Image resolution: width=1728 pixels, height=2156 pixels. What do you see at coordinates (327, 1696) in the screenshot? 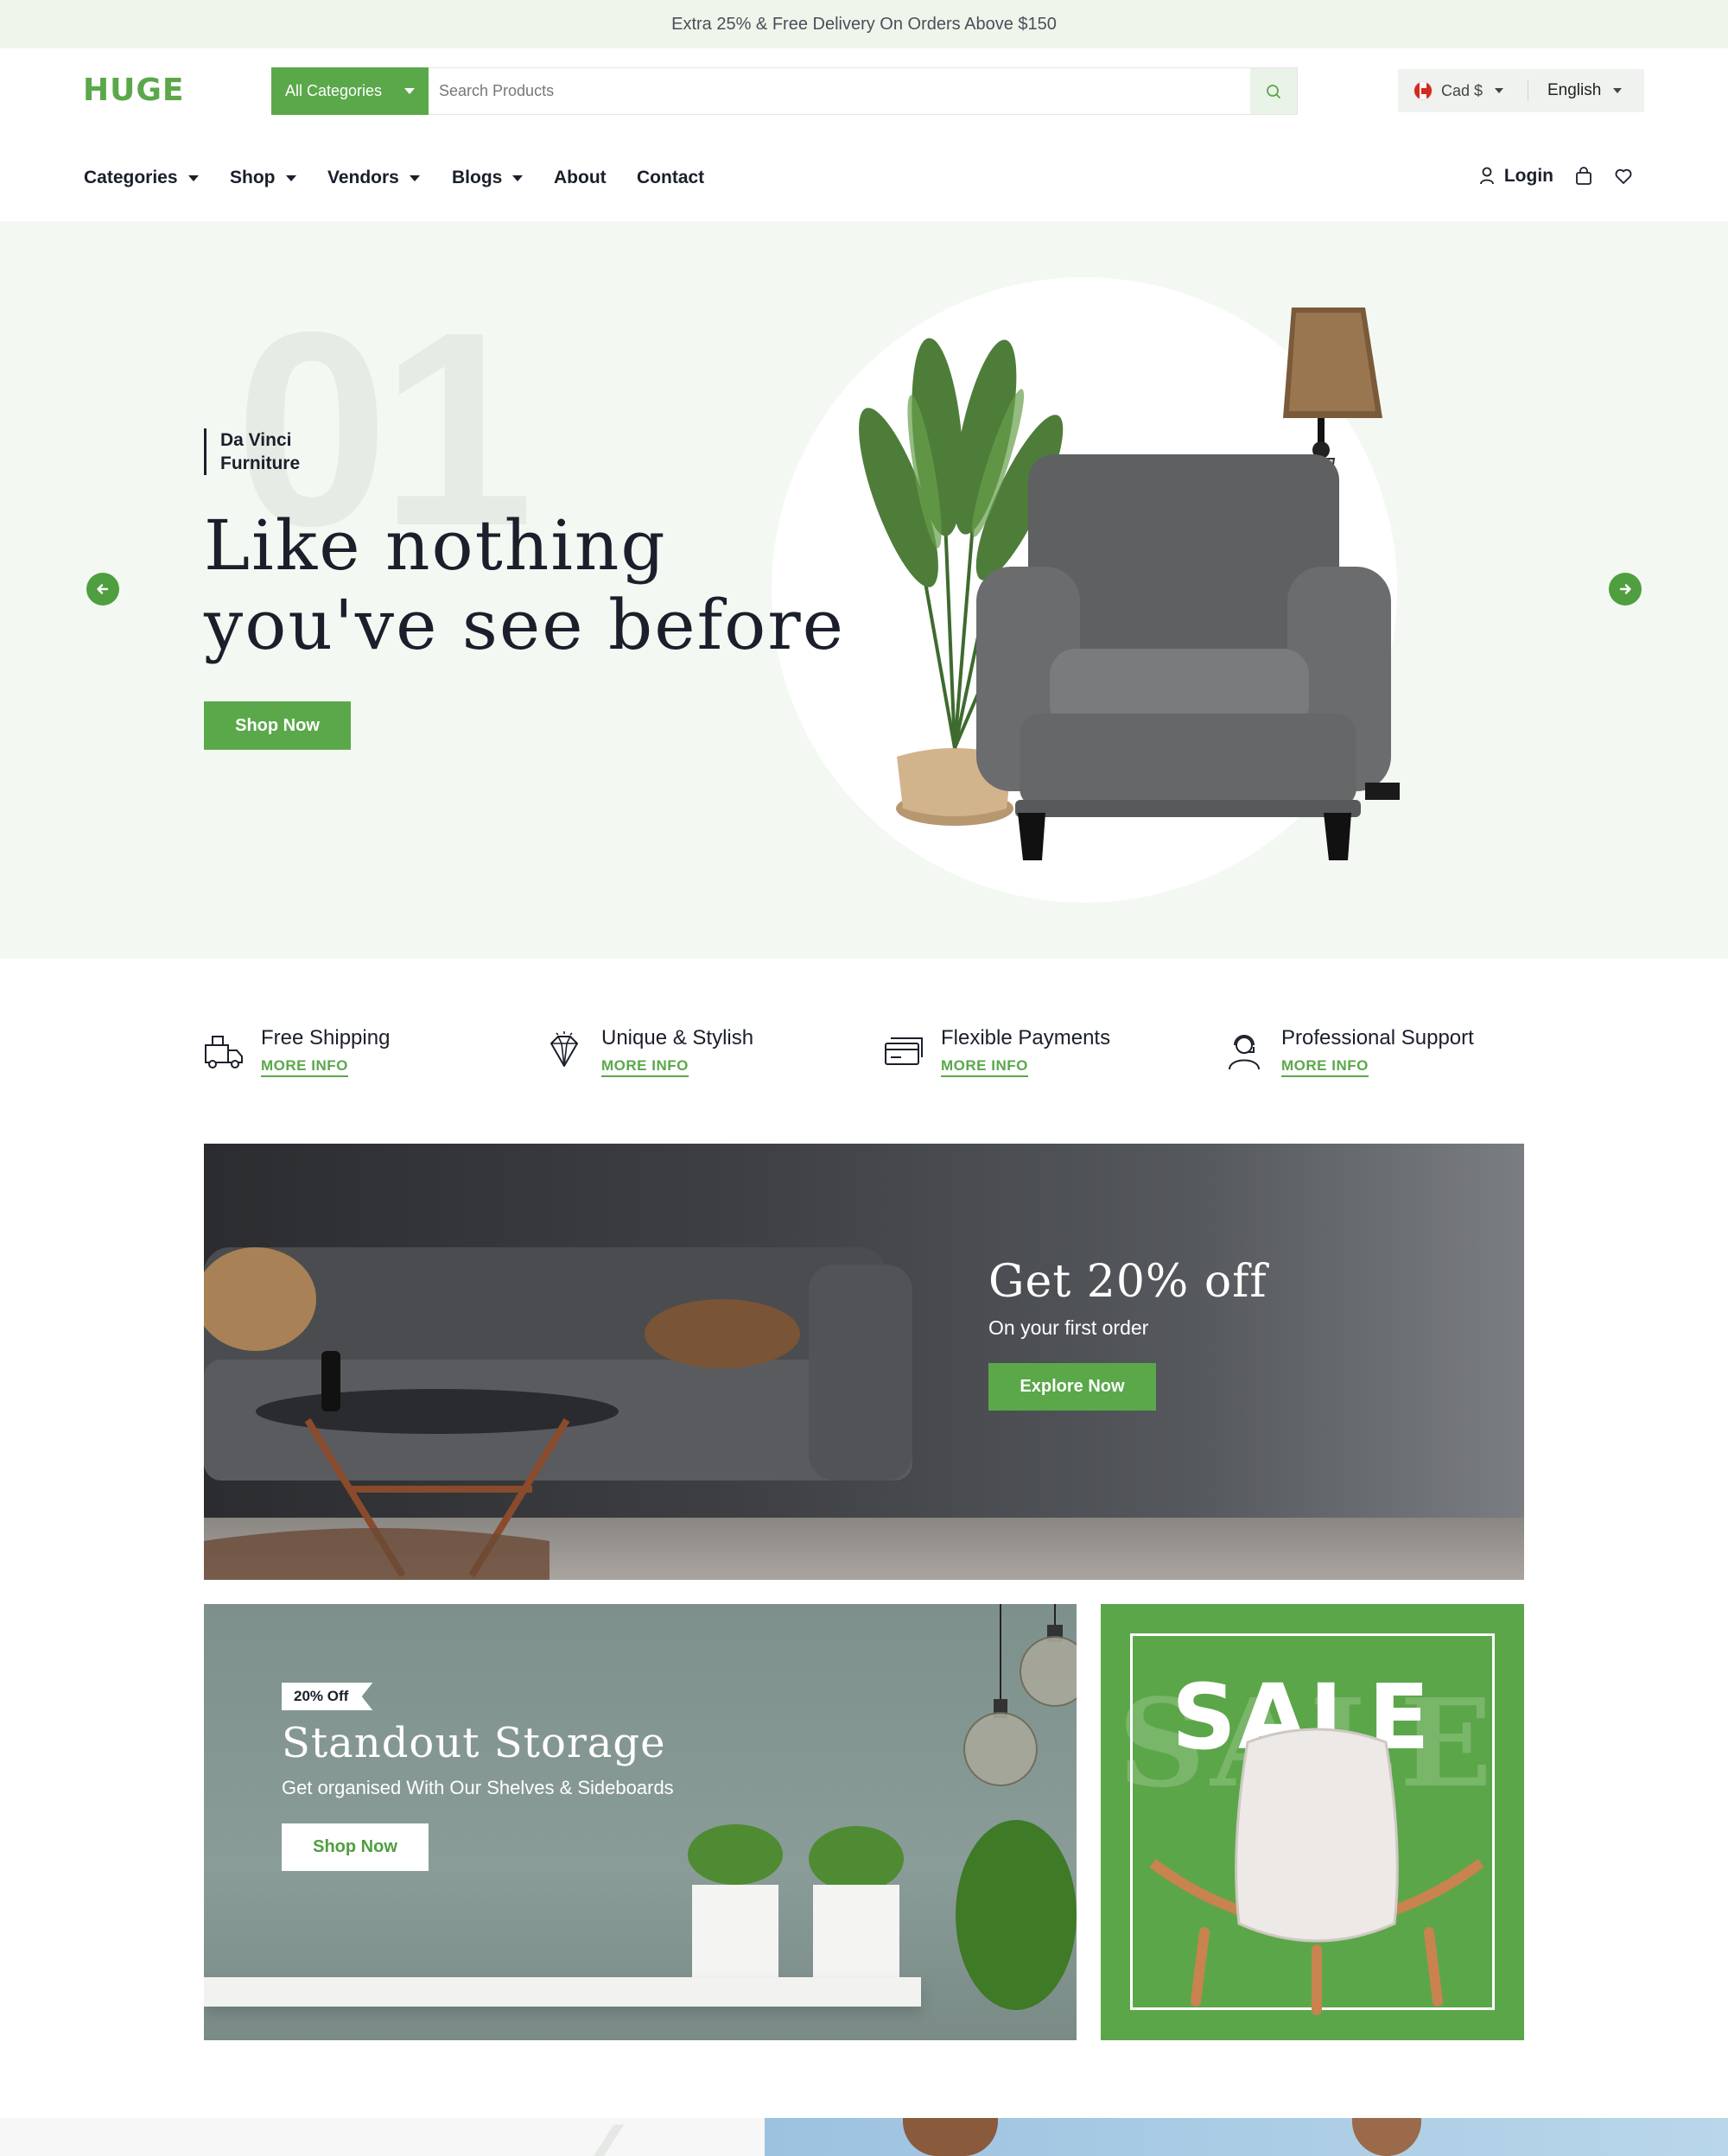
I see `discount-tag: 20% Off` at bounding box center [327, 1696].